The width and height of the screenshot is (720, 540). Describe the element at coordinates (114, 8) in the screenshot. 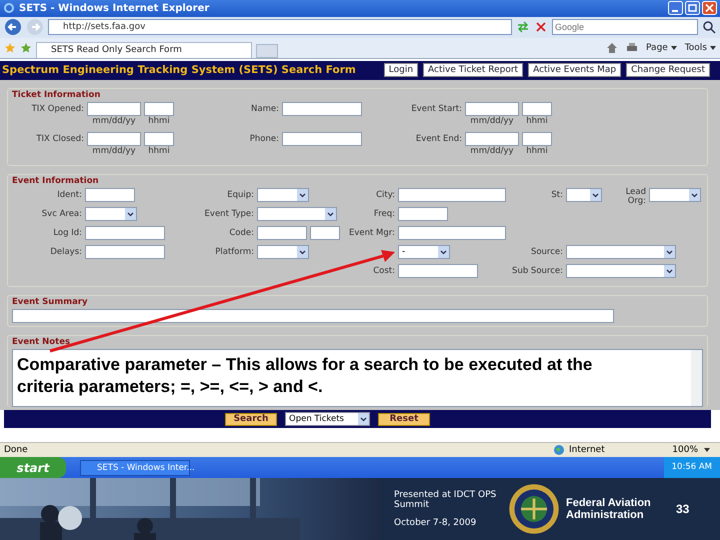

I see `window-title: SETS - Windows Internet Explorer` at that location.